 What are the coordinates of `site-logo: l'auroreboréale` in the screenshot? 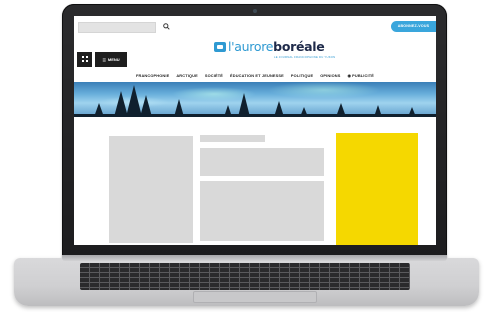 It's located at (276, 47).